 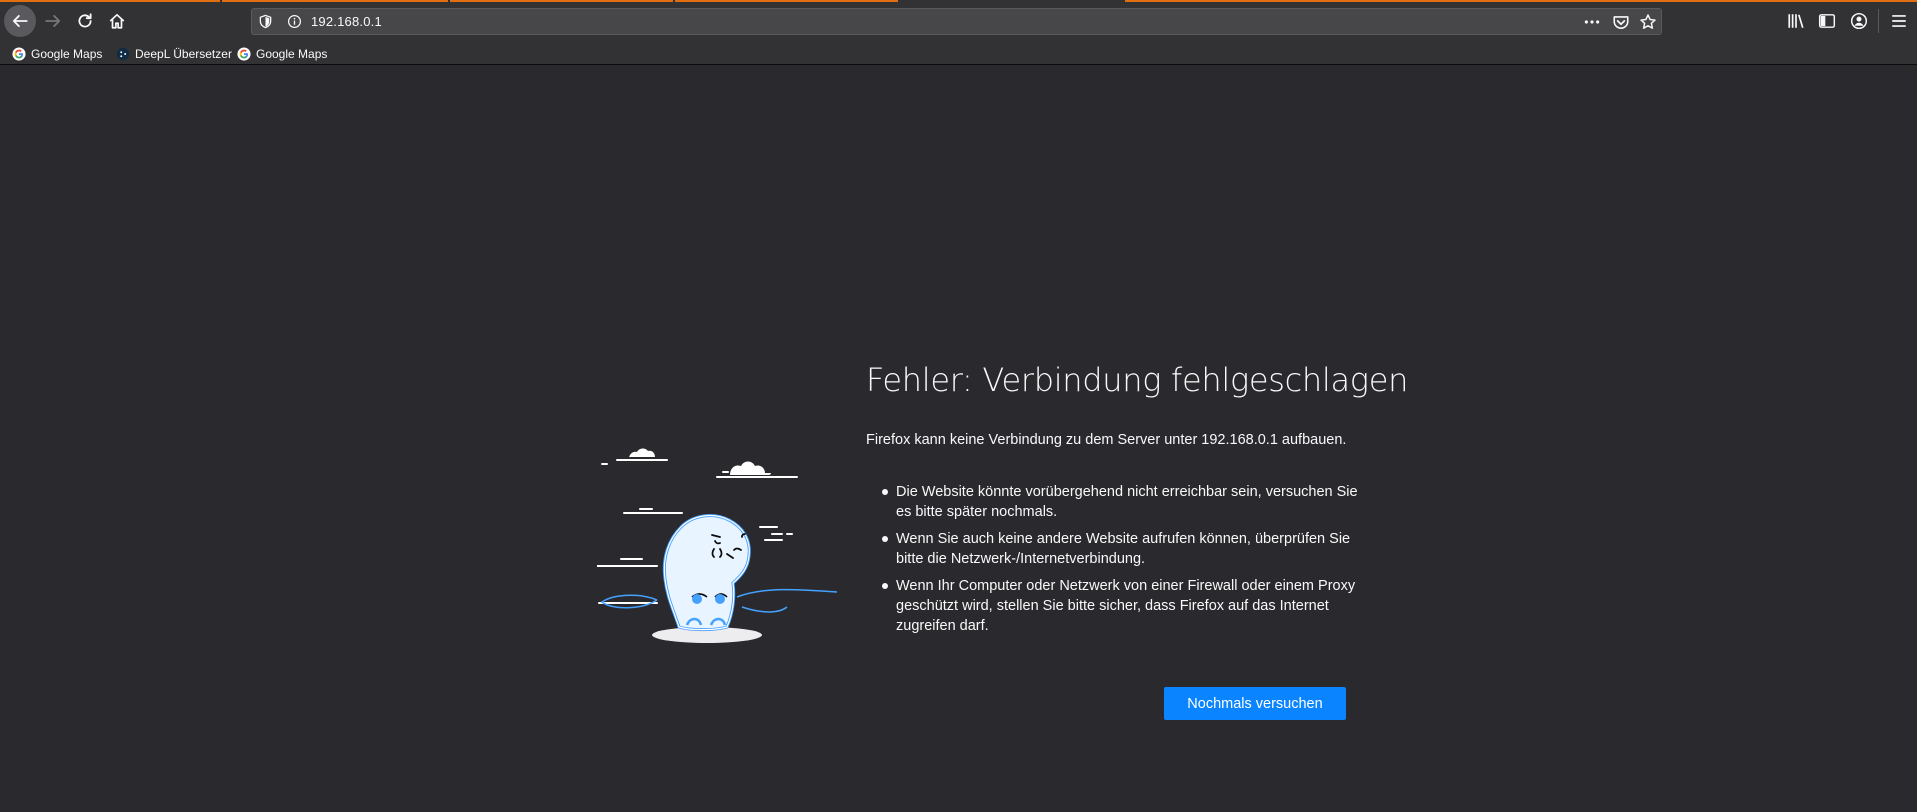 What do you see at coordinates (1859, 21) in the screenshot?
I see `account-icon` at bounding box center [1859, 21].